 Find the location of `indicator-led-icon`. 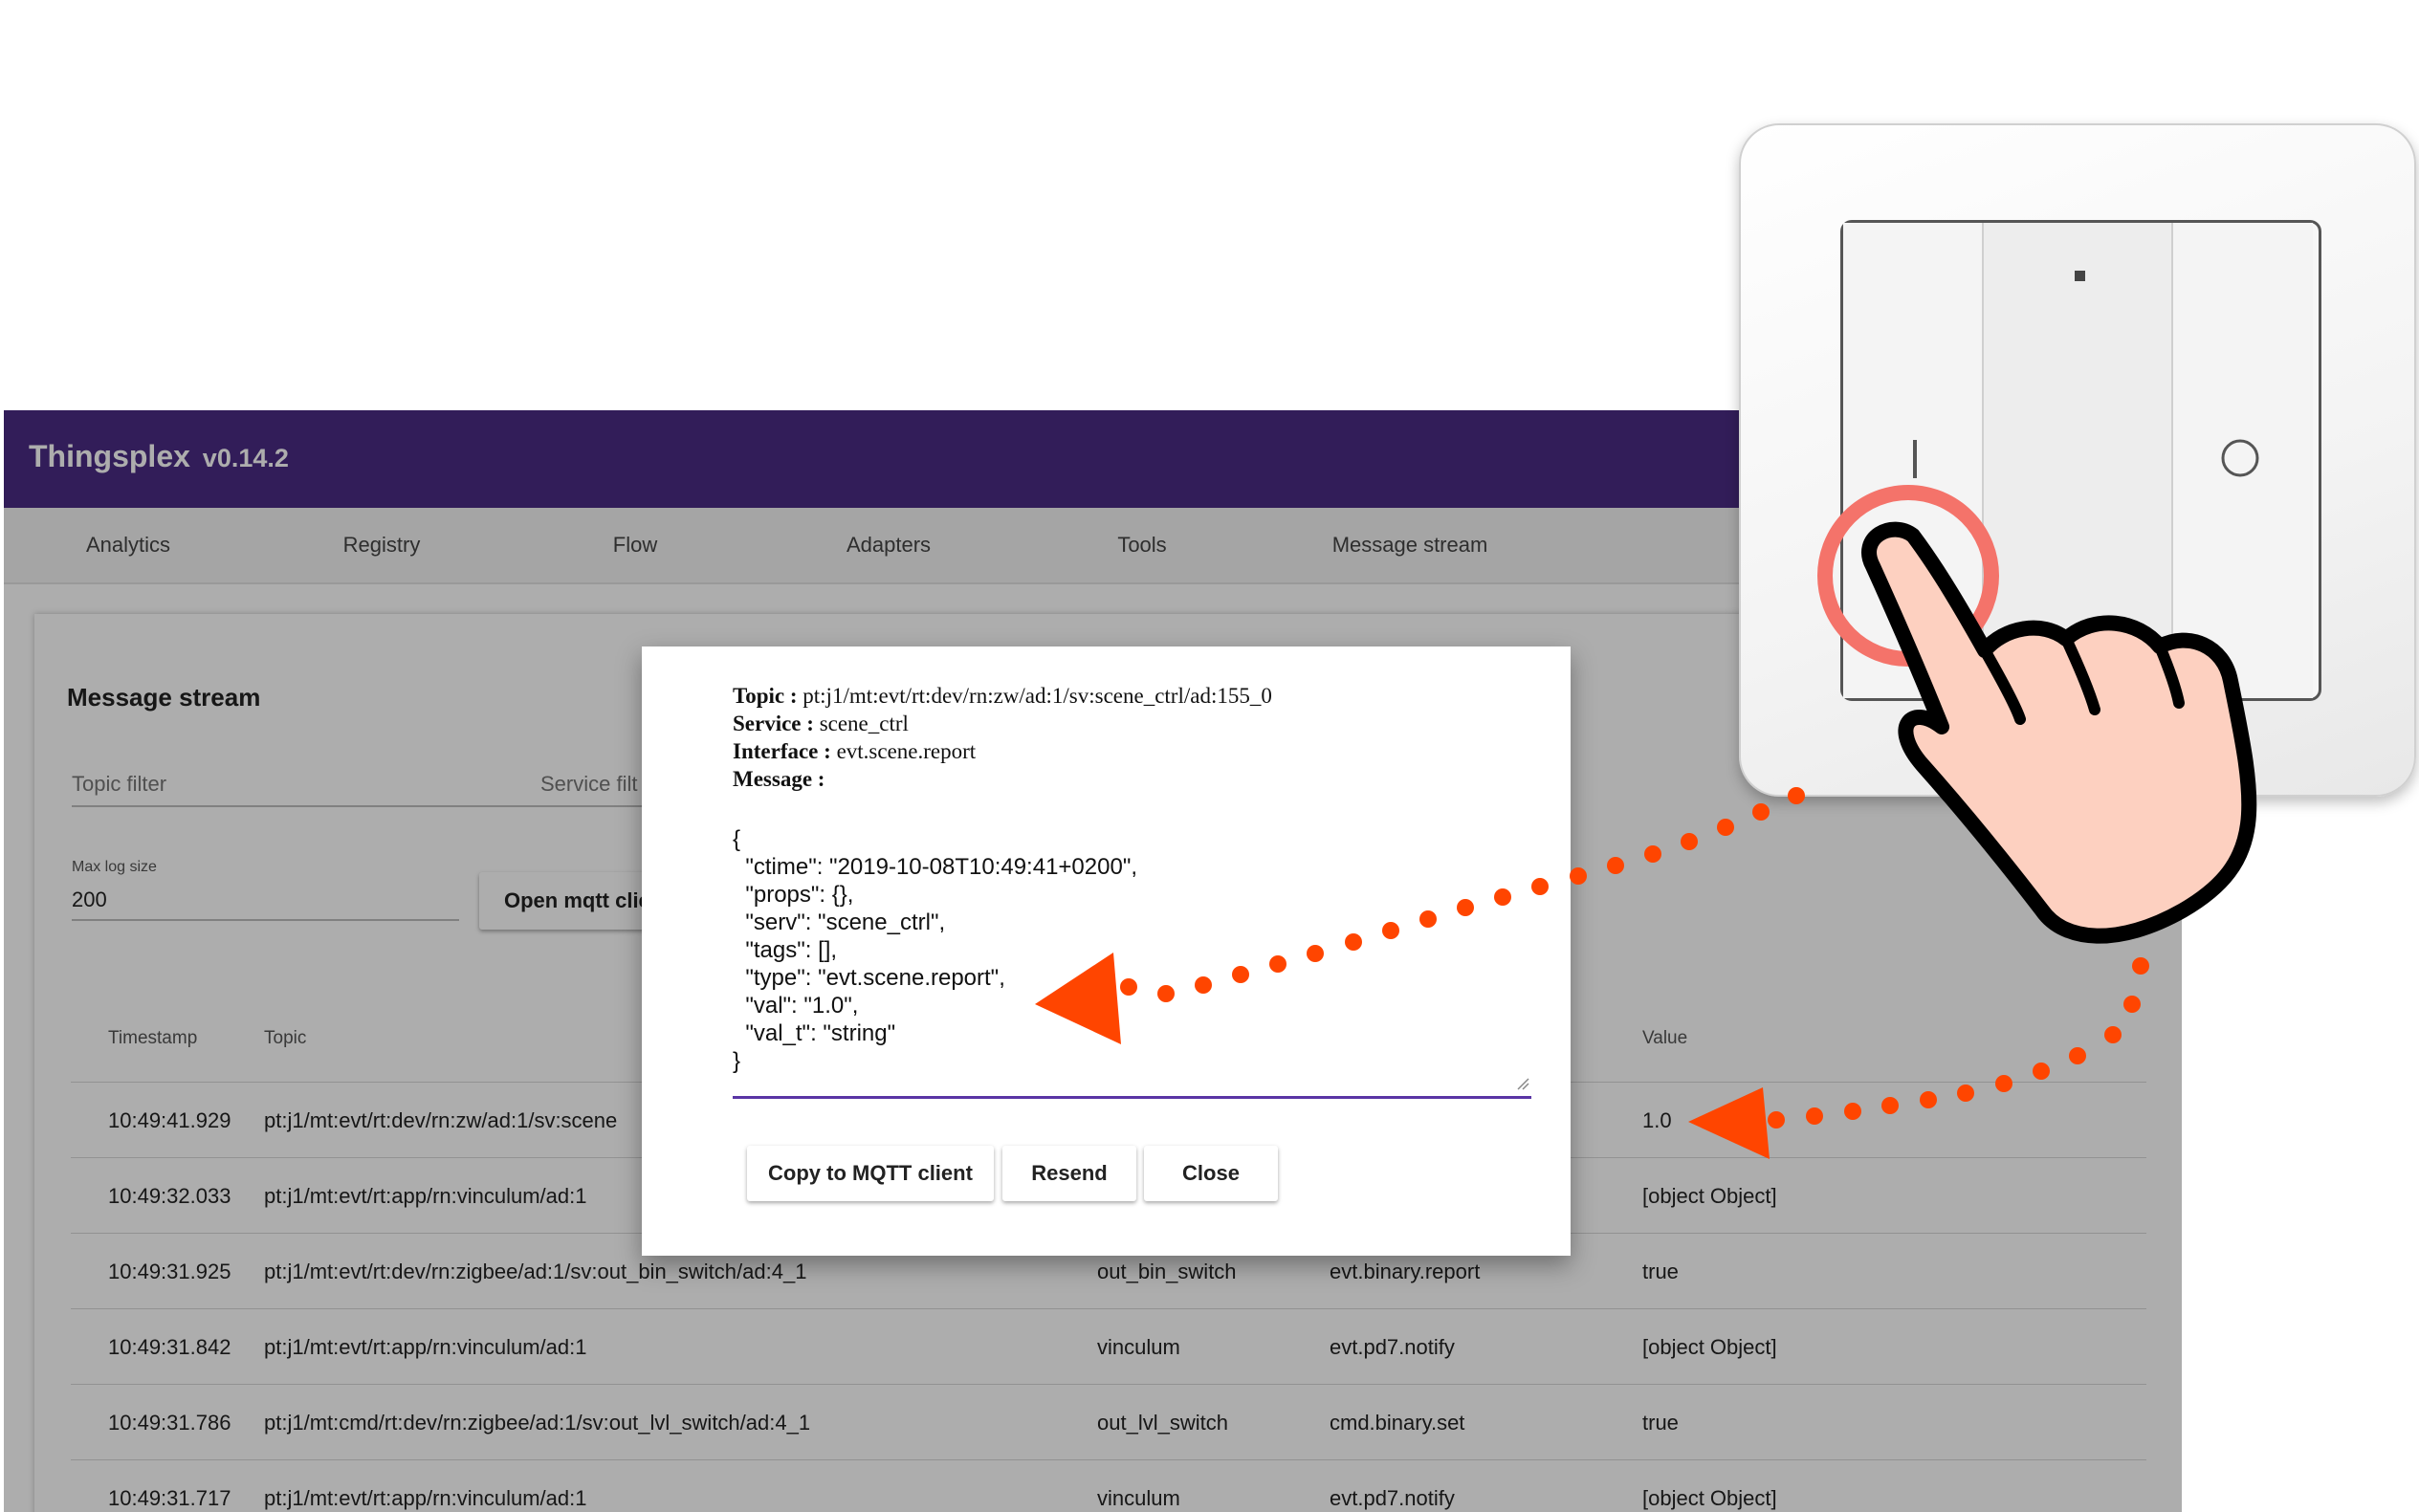

indicator-led-icon is located at coordinates (2080, 276).